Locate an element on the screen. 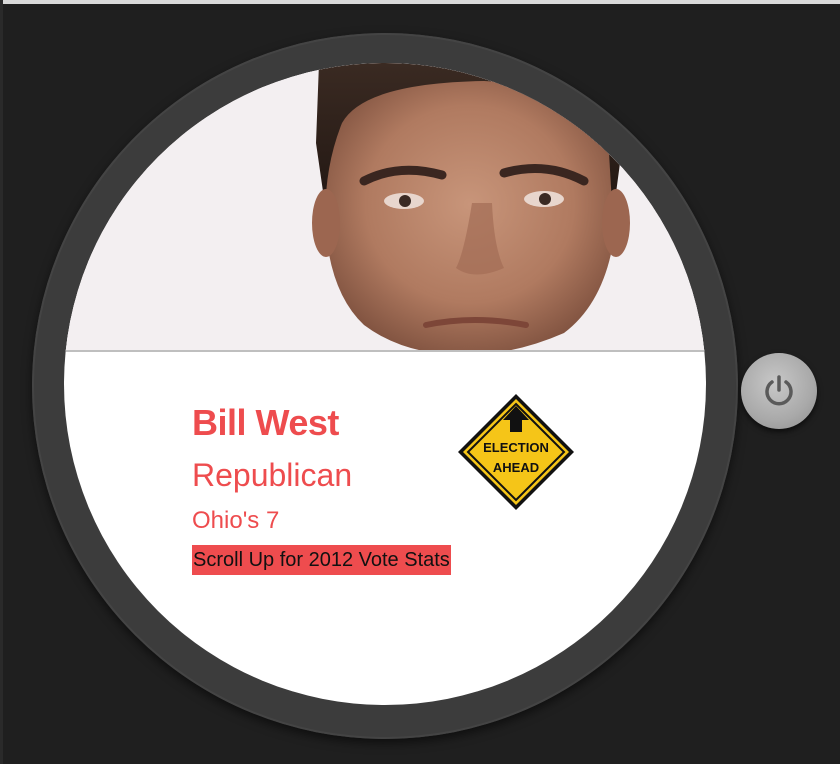 This screenshot has width=840, height=764. candidate-party: Republican is located at coordinates (272, 475).